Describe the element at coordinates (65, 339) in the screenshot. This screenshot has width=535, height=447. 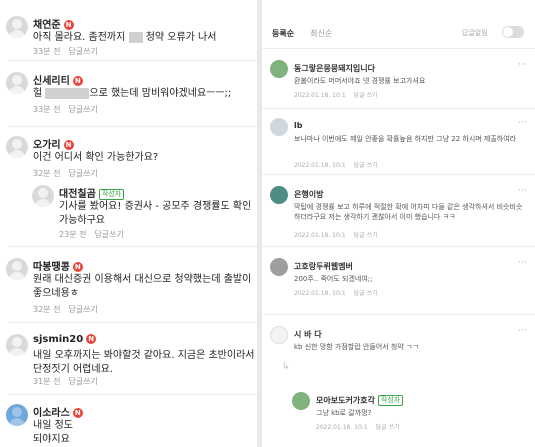
I see `comment-nickname: sjsmin20 N` at that location.